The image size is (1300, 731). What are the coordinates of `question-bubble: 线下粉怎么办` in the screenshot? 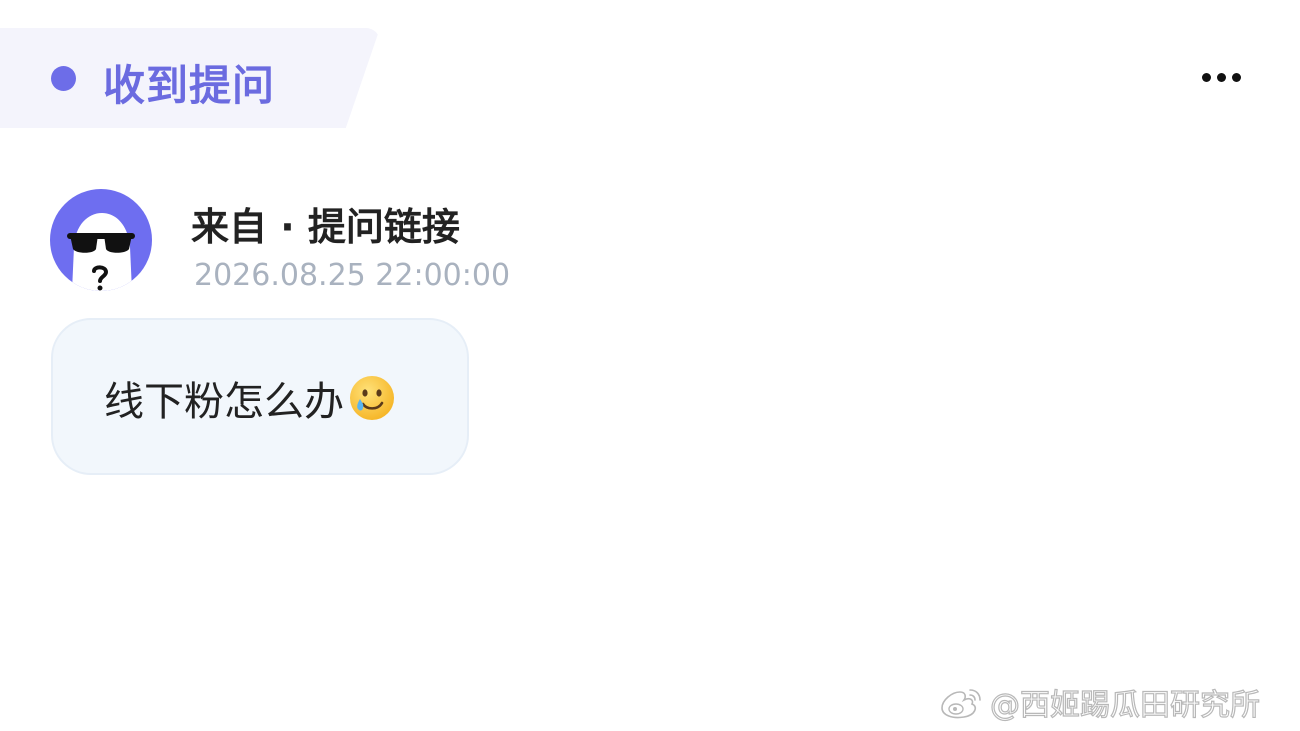 It's located at (260, 396).